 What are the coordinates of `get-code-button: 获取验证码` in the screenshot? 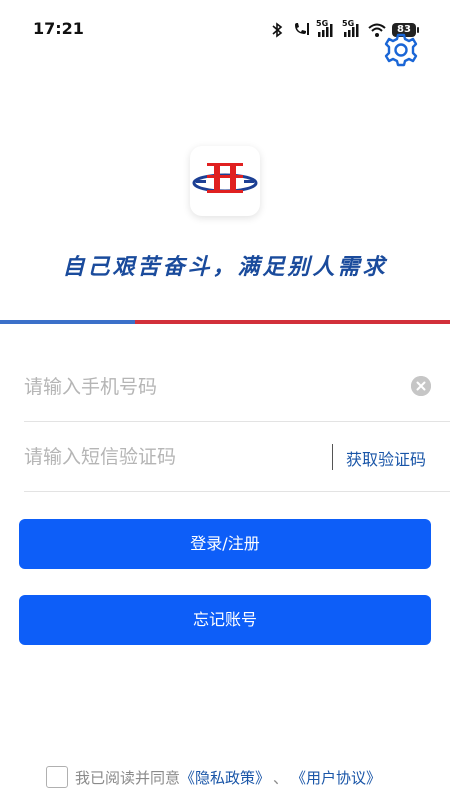 It's located at (386, 458).